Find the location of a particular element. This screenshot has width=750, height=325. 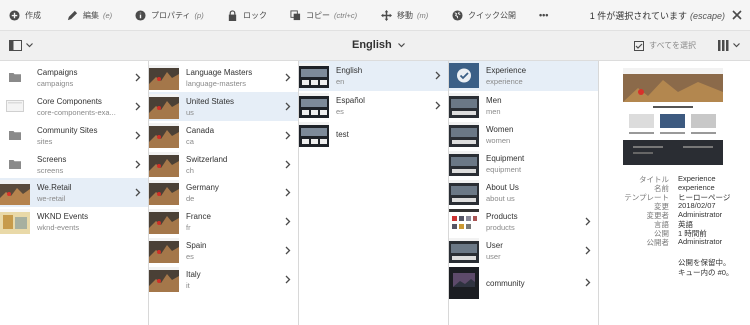

lock-button: ロック is located at coordinates (247, 15).